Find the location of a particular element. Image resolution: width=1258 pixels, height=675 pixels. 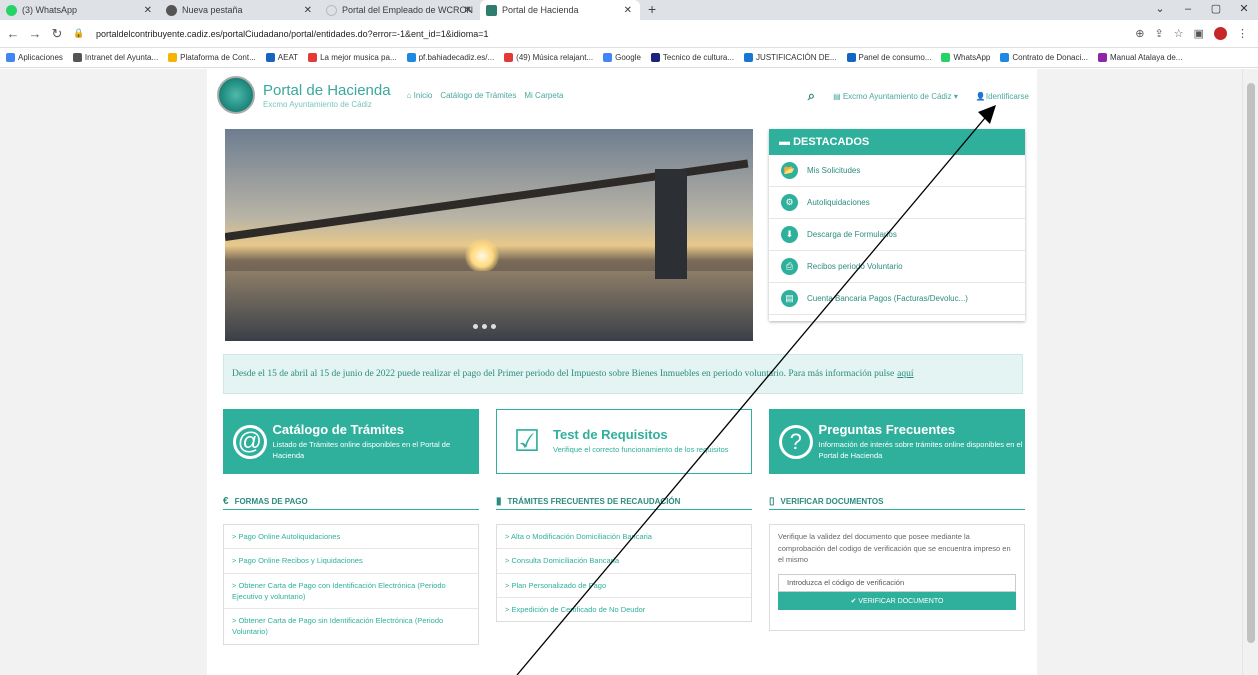

list-link: > Pago Online Recibos y Liquidaciones is located at coordinates (351, 561).